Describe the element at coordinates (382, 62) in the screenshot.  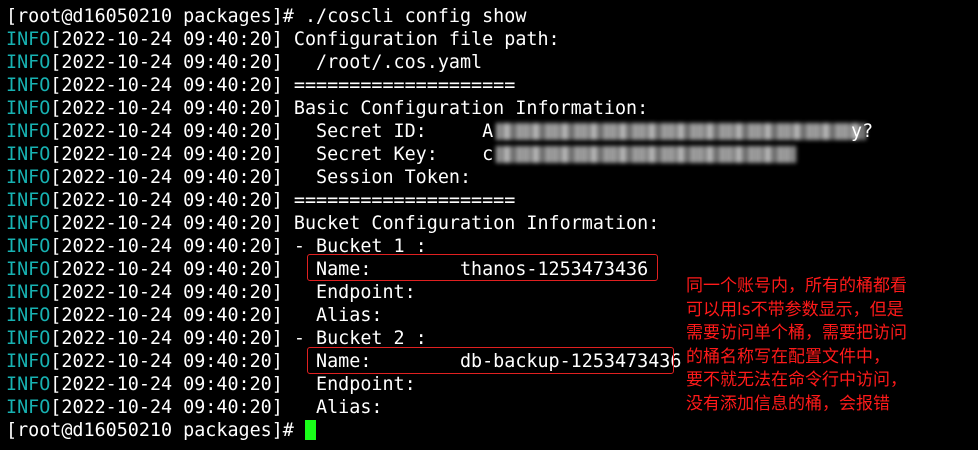
I see `log-message: /root/.cos.yaml` at that location.